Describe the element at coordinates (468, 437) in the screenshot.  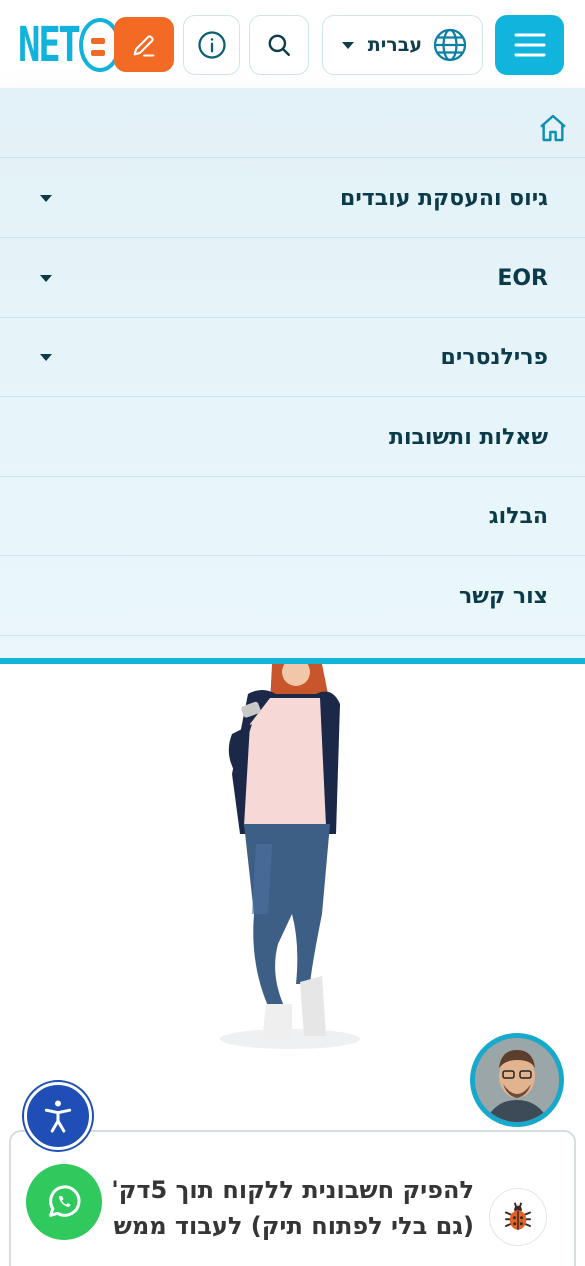
I see `nav-item-label: שאלות ותשובות` at that location.